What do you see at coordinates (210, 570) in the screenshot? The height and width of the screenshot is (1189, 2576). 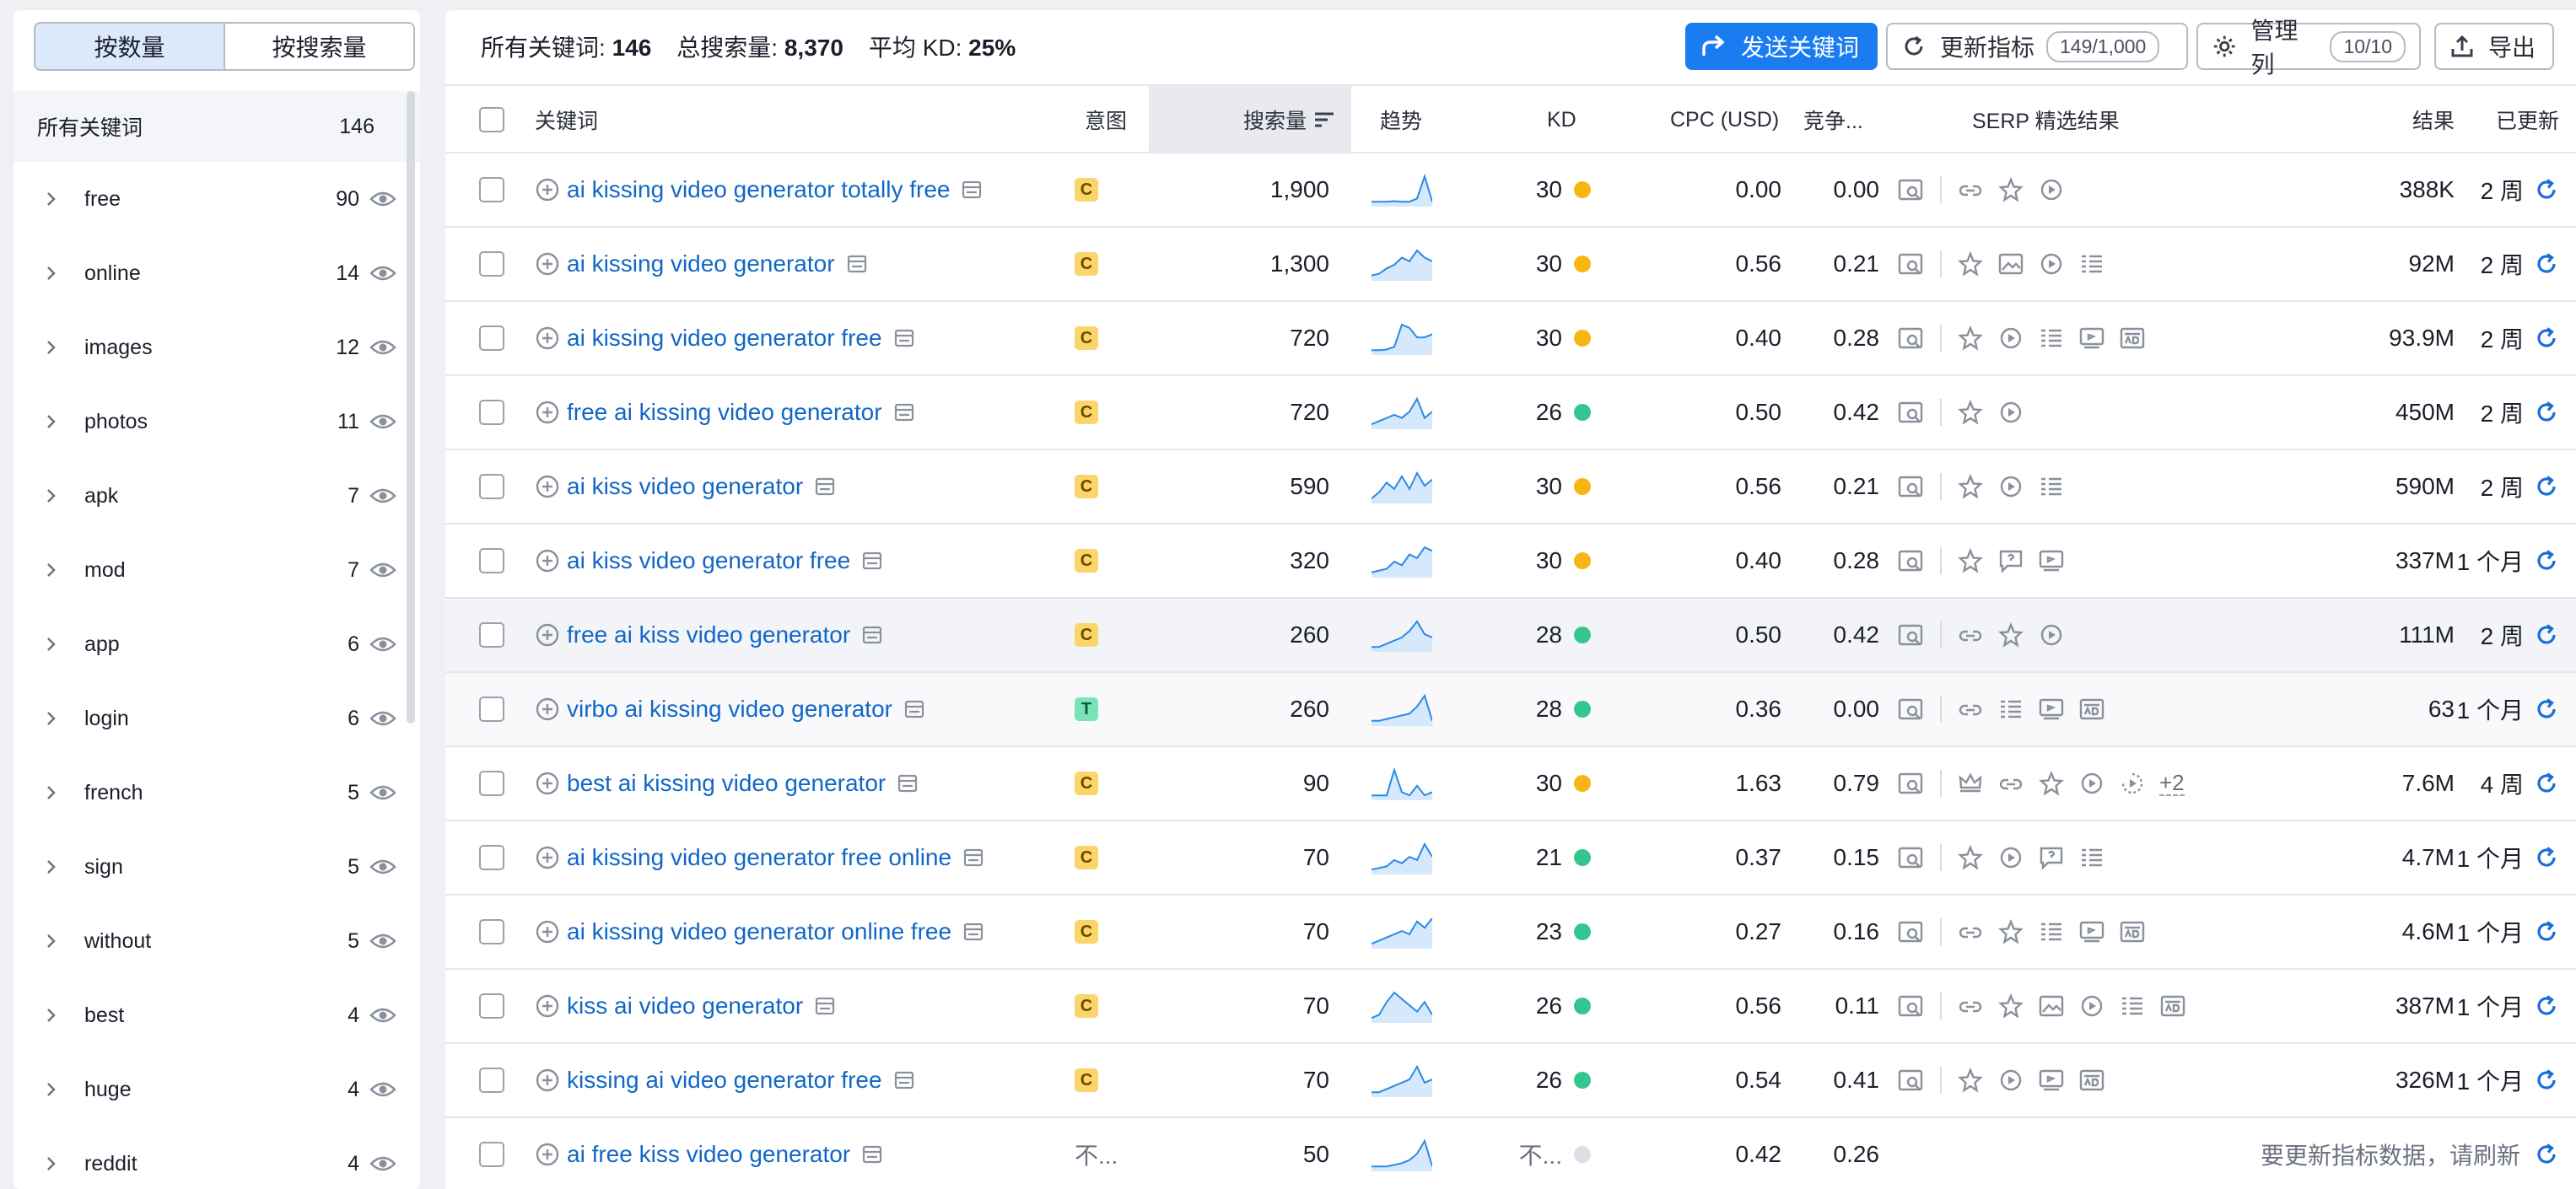 I see `group-item: mod 7` at bounding box center [210, 570].